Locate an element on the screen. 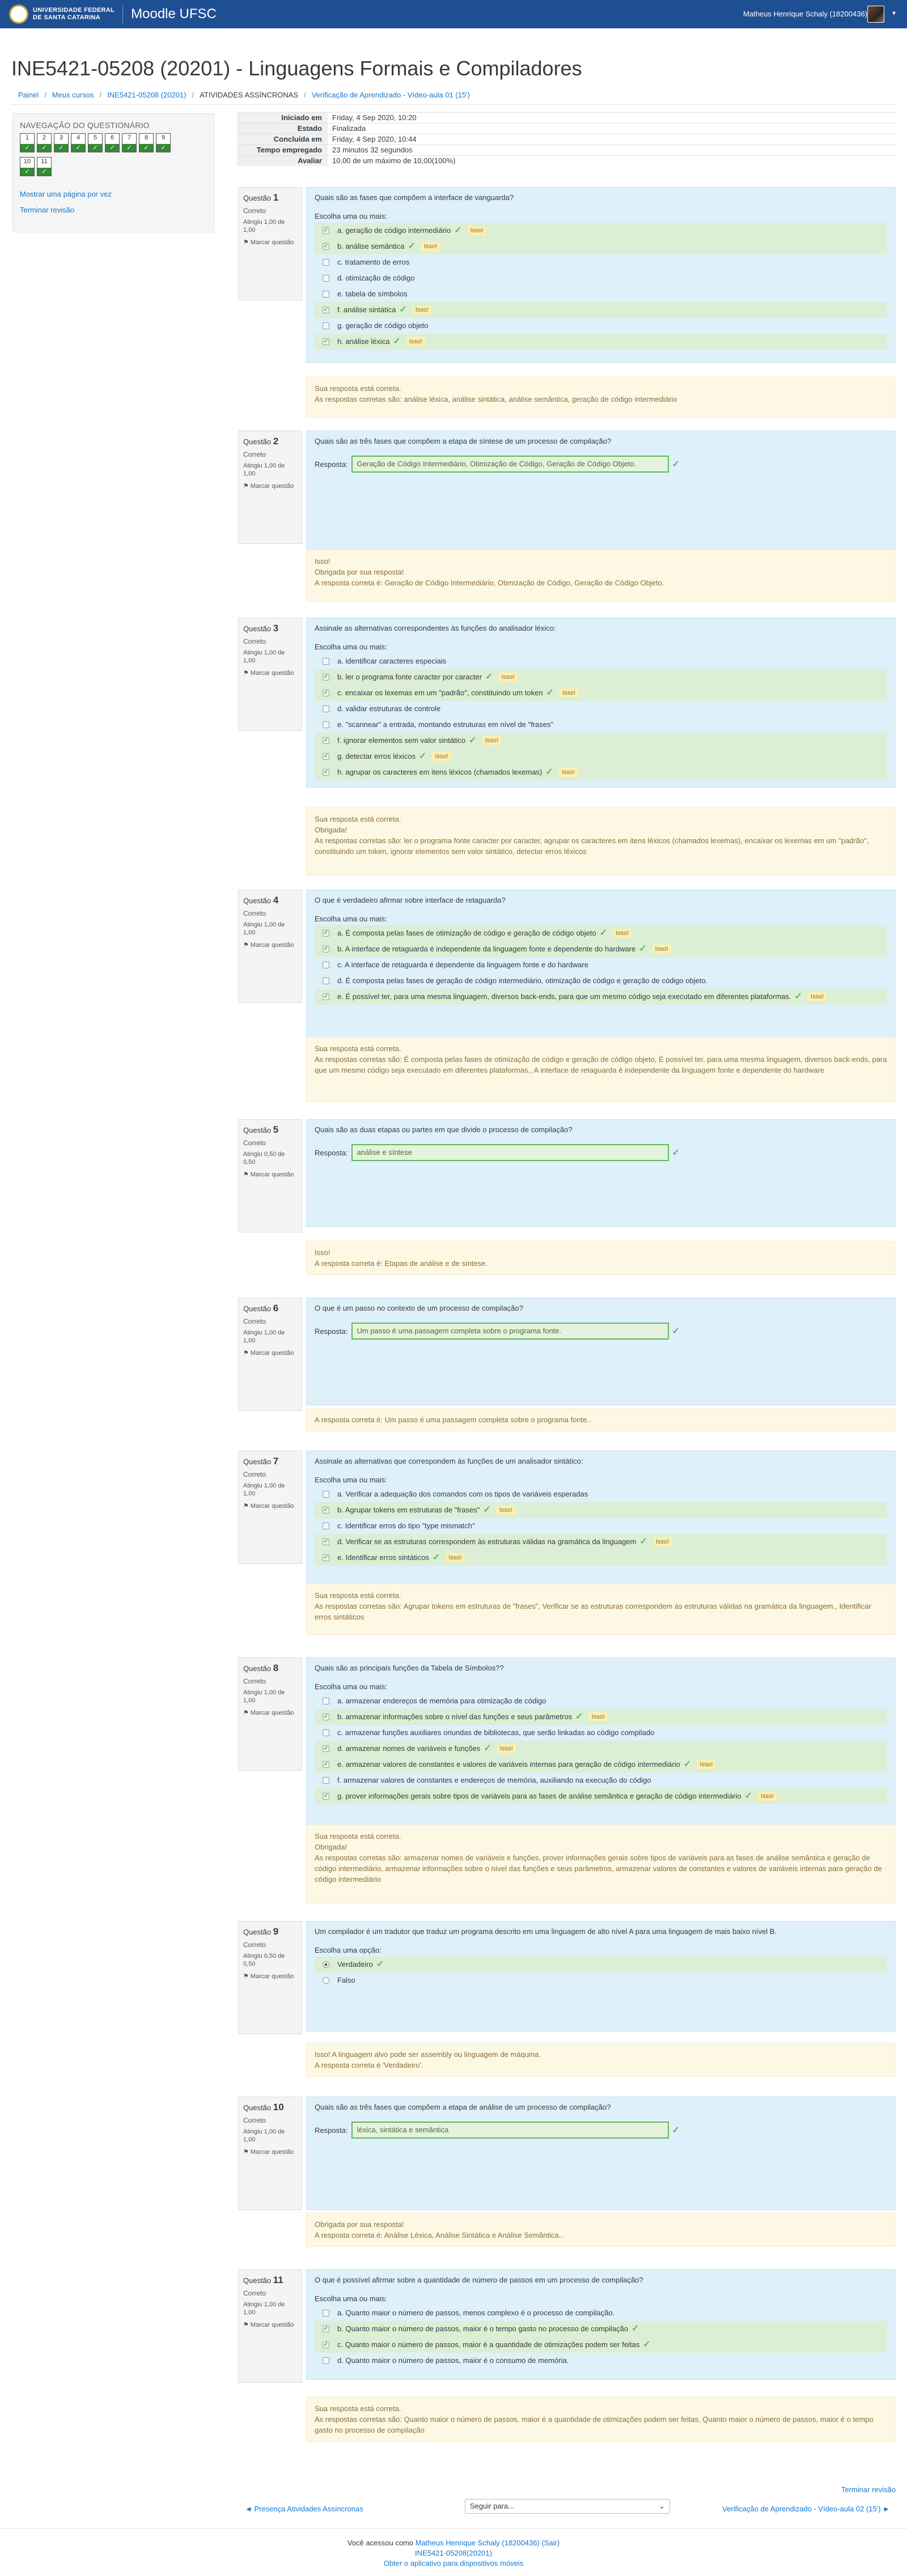 The image size is (907, 2576). breadcrumb-my-courses: Meus cursos is located at coordinates (73, 95).